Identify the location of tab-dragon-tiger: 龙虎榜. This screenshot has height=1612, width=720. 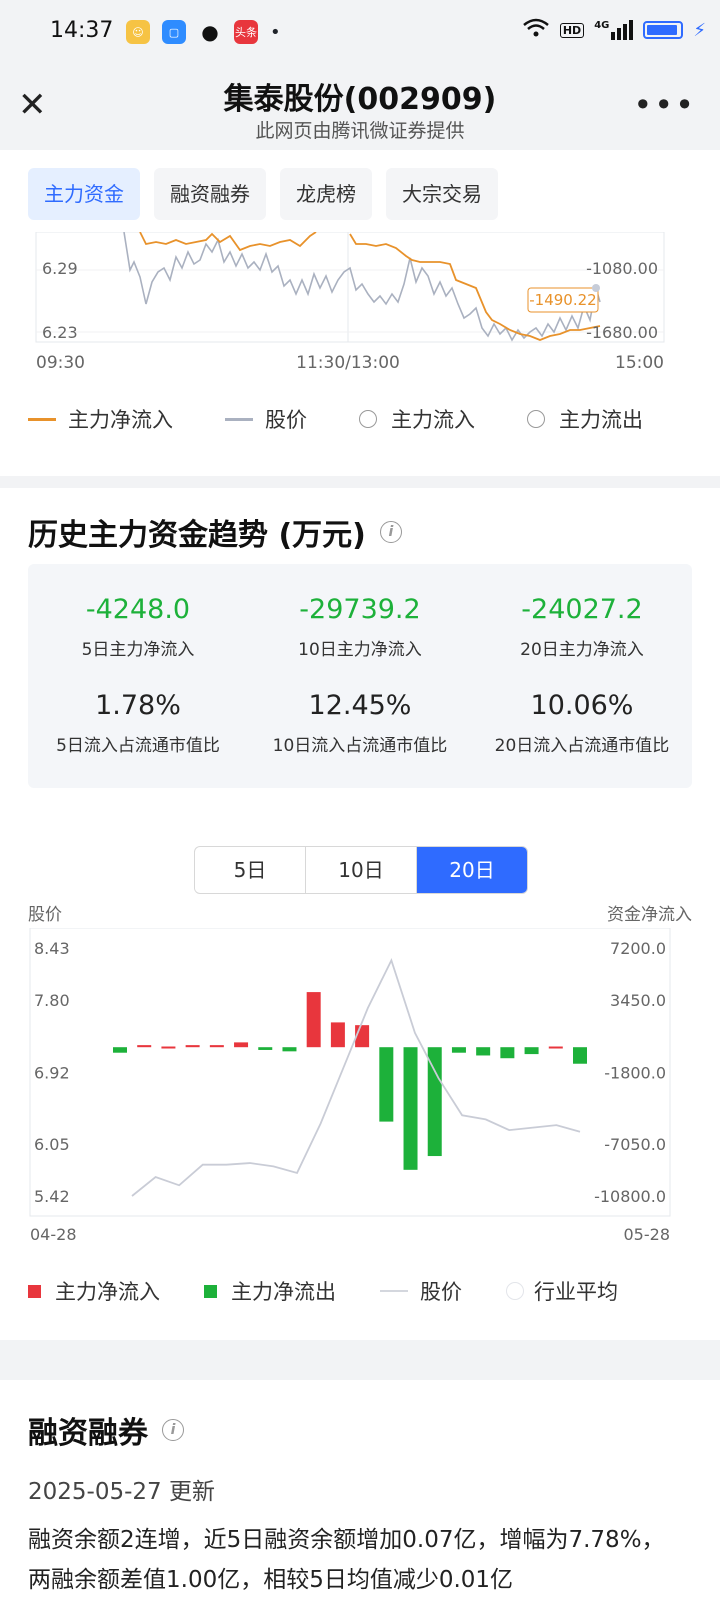
(326, 194).